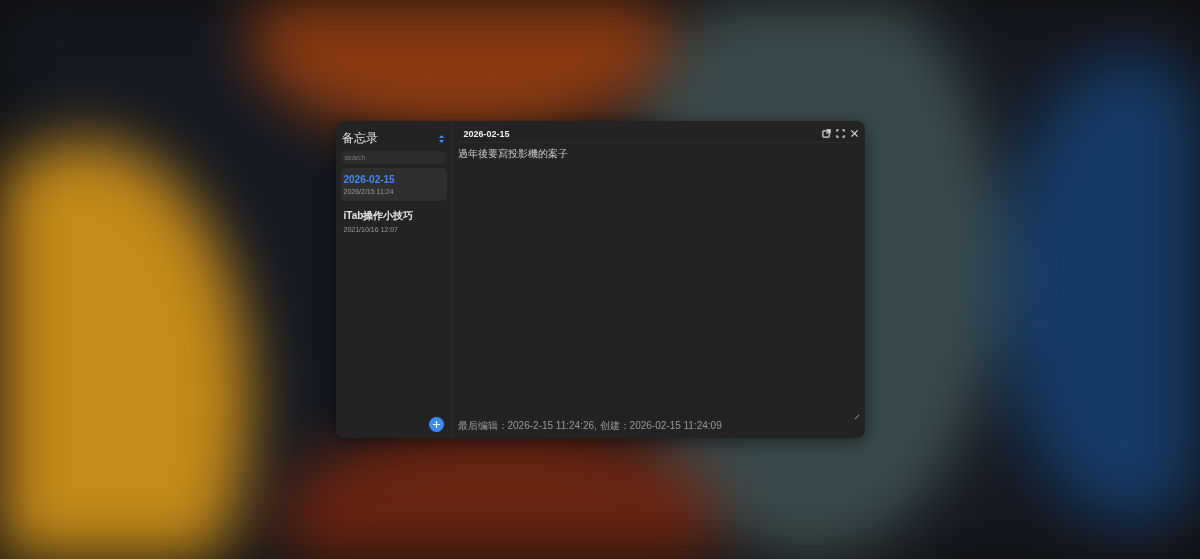  Describe the element at coordinates (486, 133) in the screenshot. I see `note-title: 2026-02-15` at that location.